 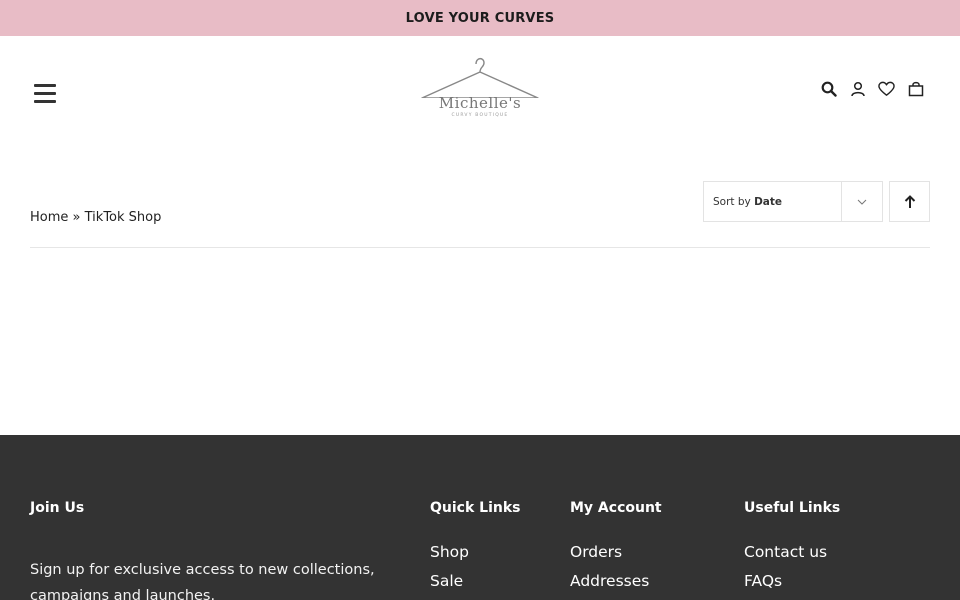 What do you see at coordinates (475, 585) in the screenshot?
I see `footer-link-sale: Sale` at bounding box center [475, 585].